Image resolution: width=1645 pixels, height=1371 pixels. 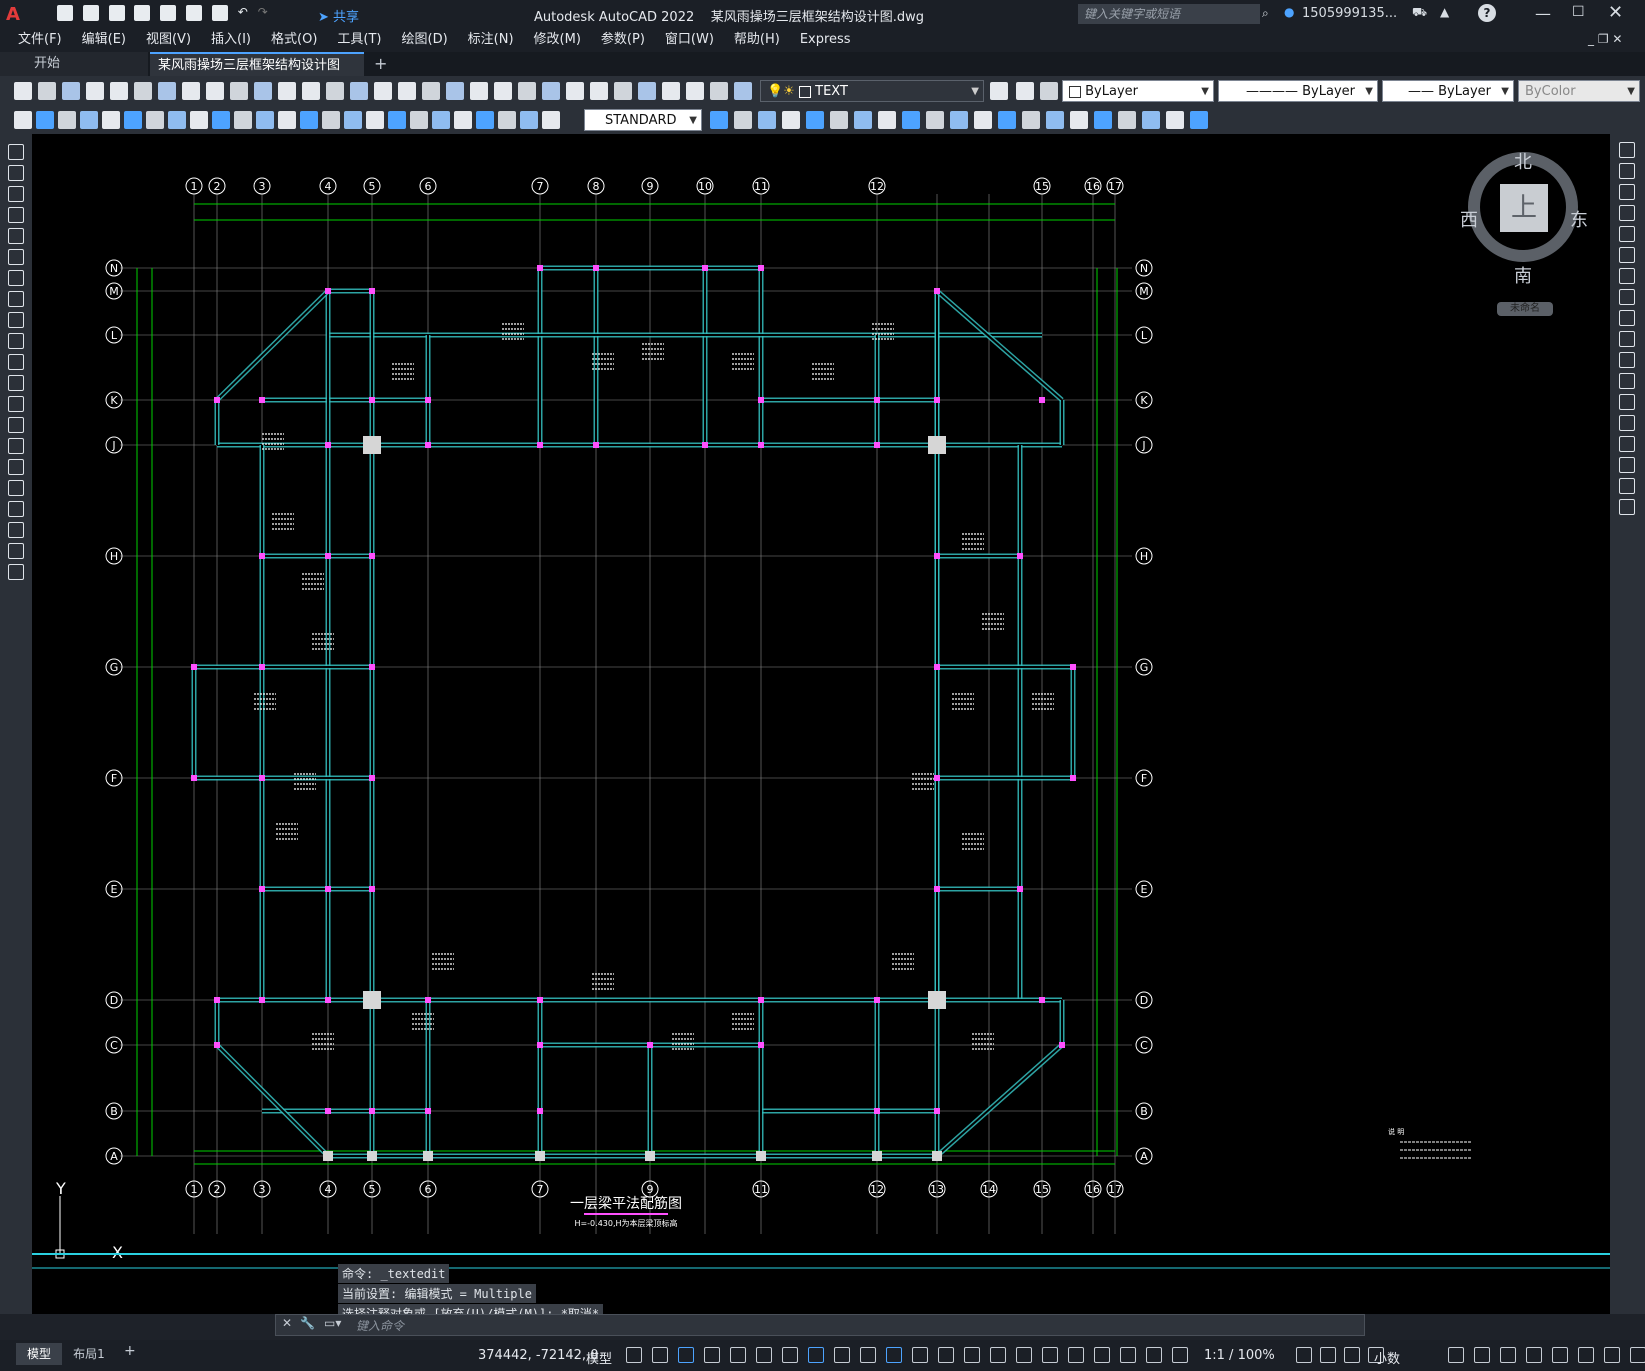 What do you see at coordinates (419, 120) in the screenshot?
I see `dim-tool-18-icon` at bounding box center [419, 120].